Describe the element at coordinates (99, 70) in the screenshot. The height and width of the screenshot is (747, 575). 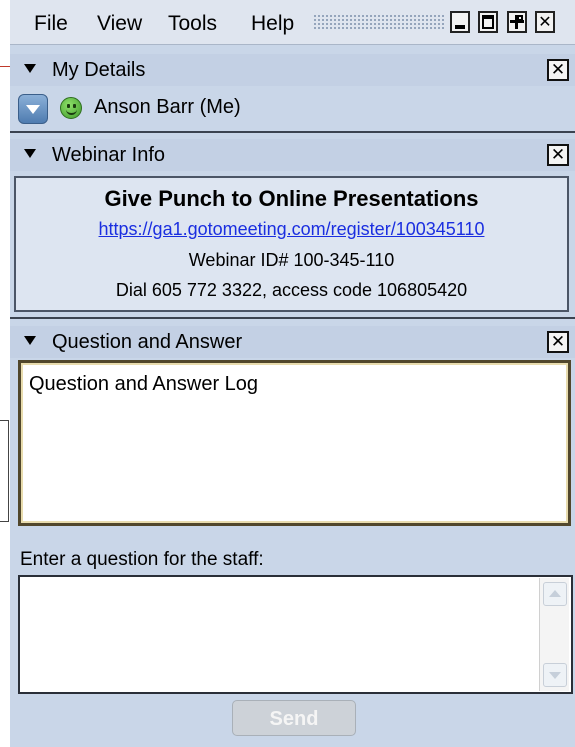
I see `my-details-title: My Details` at that location.